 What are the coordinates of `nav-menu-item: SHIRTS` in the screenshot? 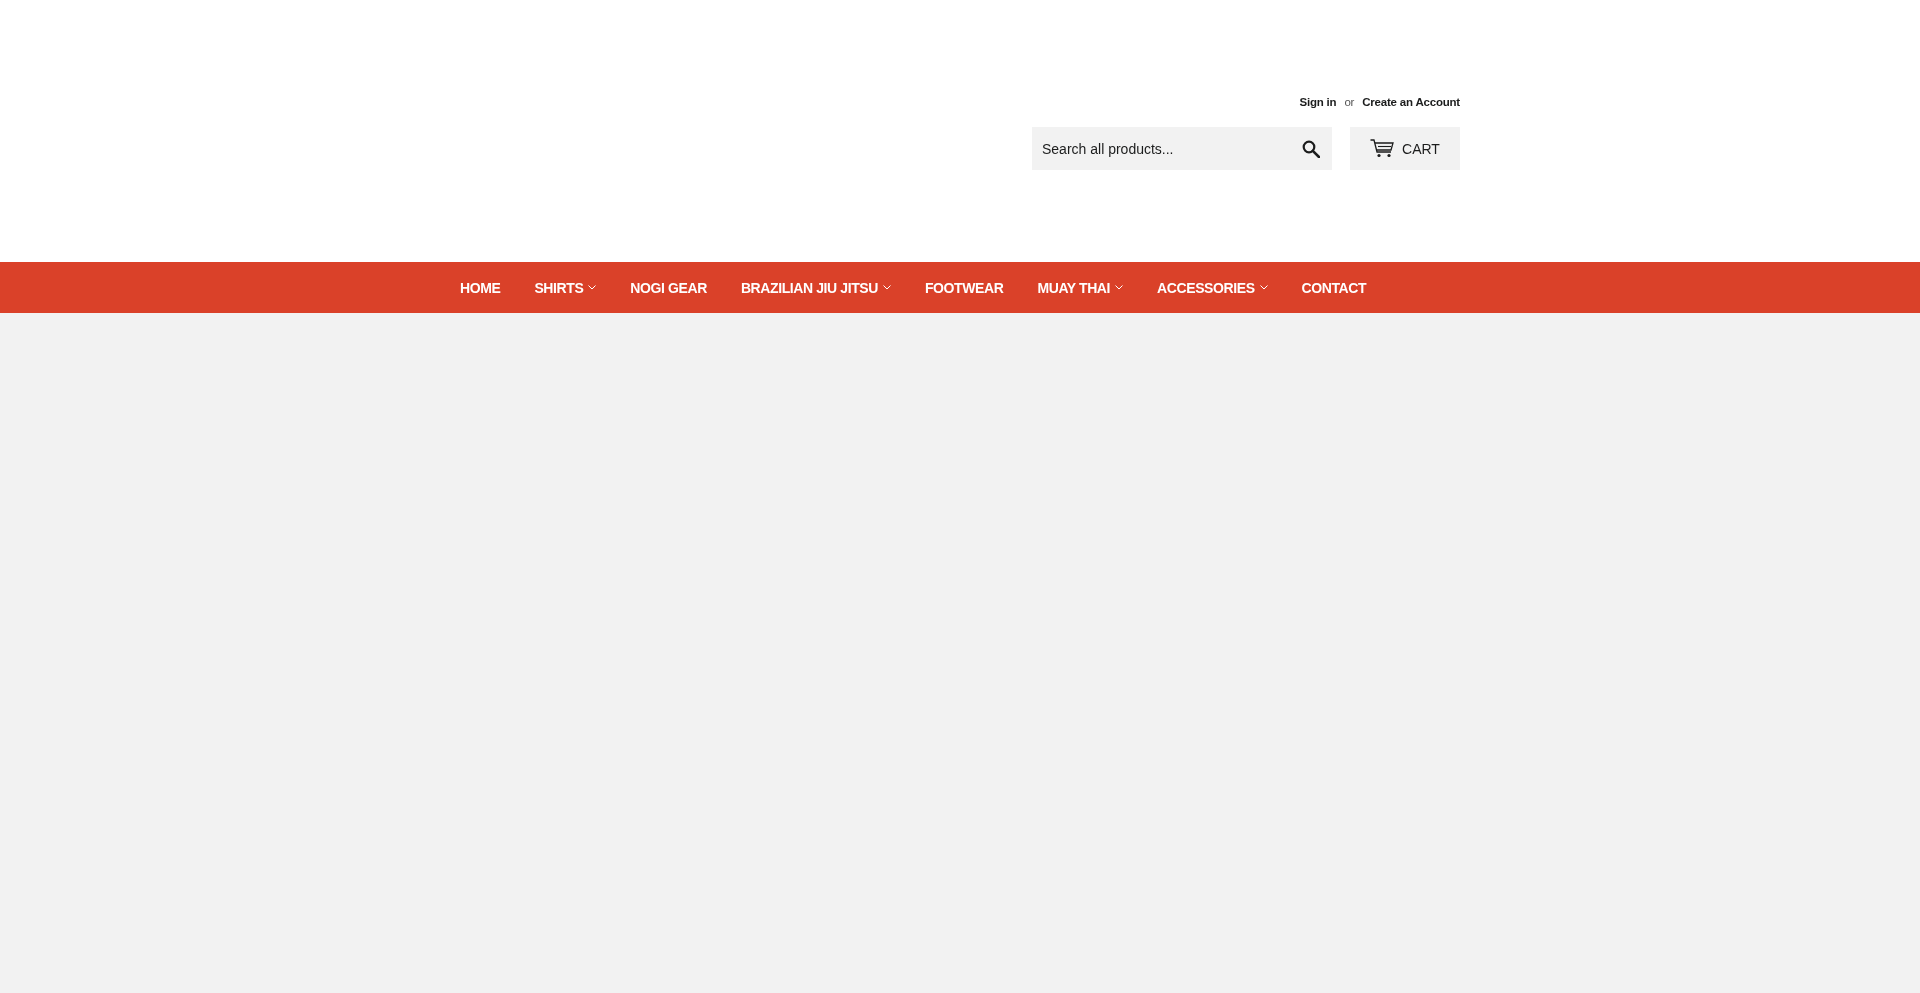 It's located at (565, 287).